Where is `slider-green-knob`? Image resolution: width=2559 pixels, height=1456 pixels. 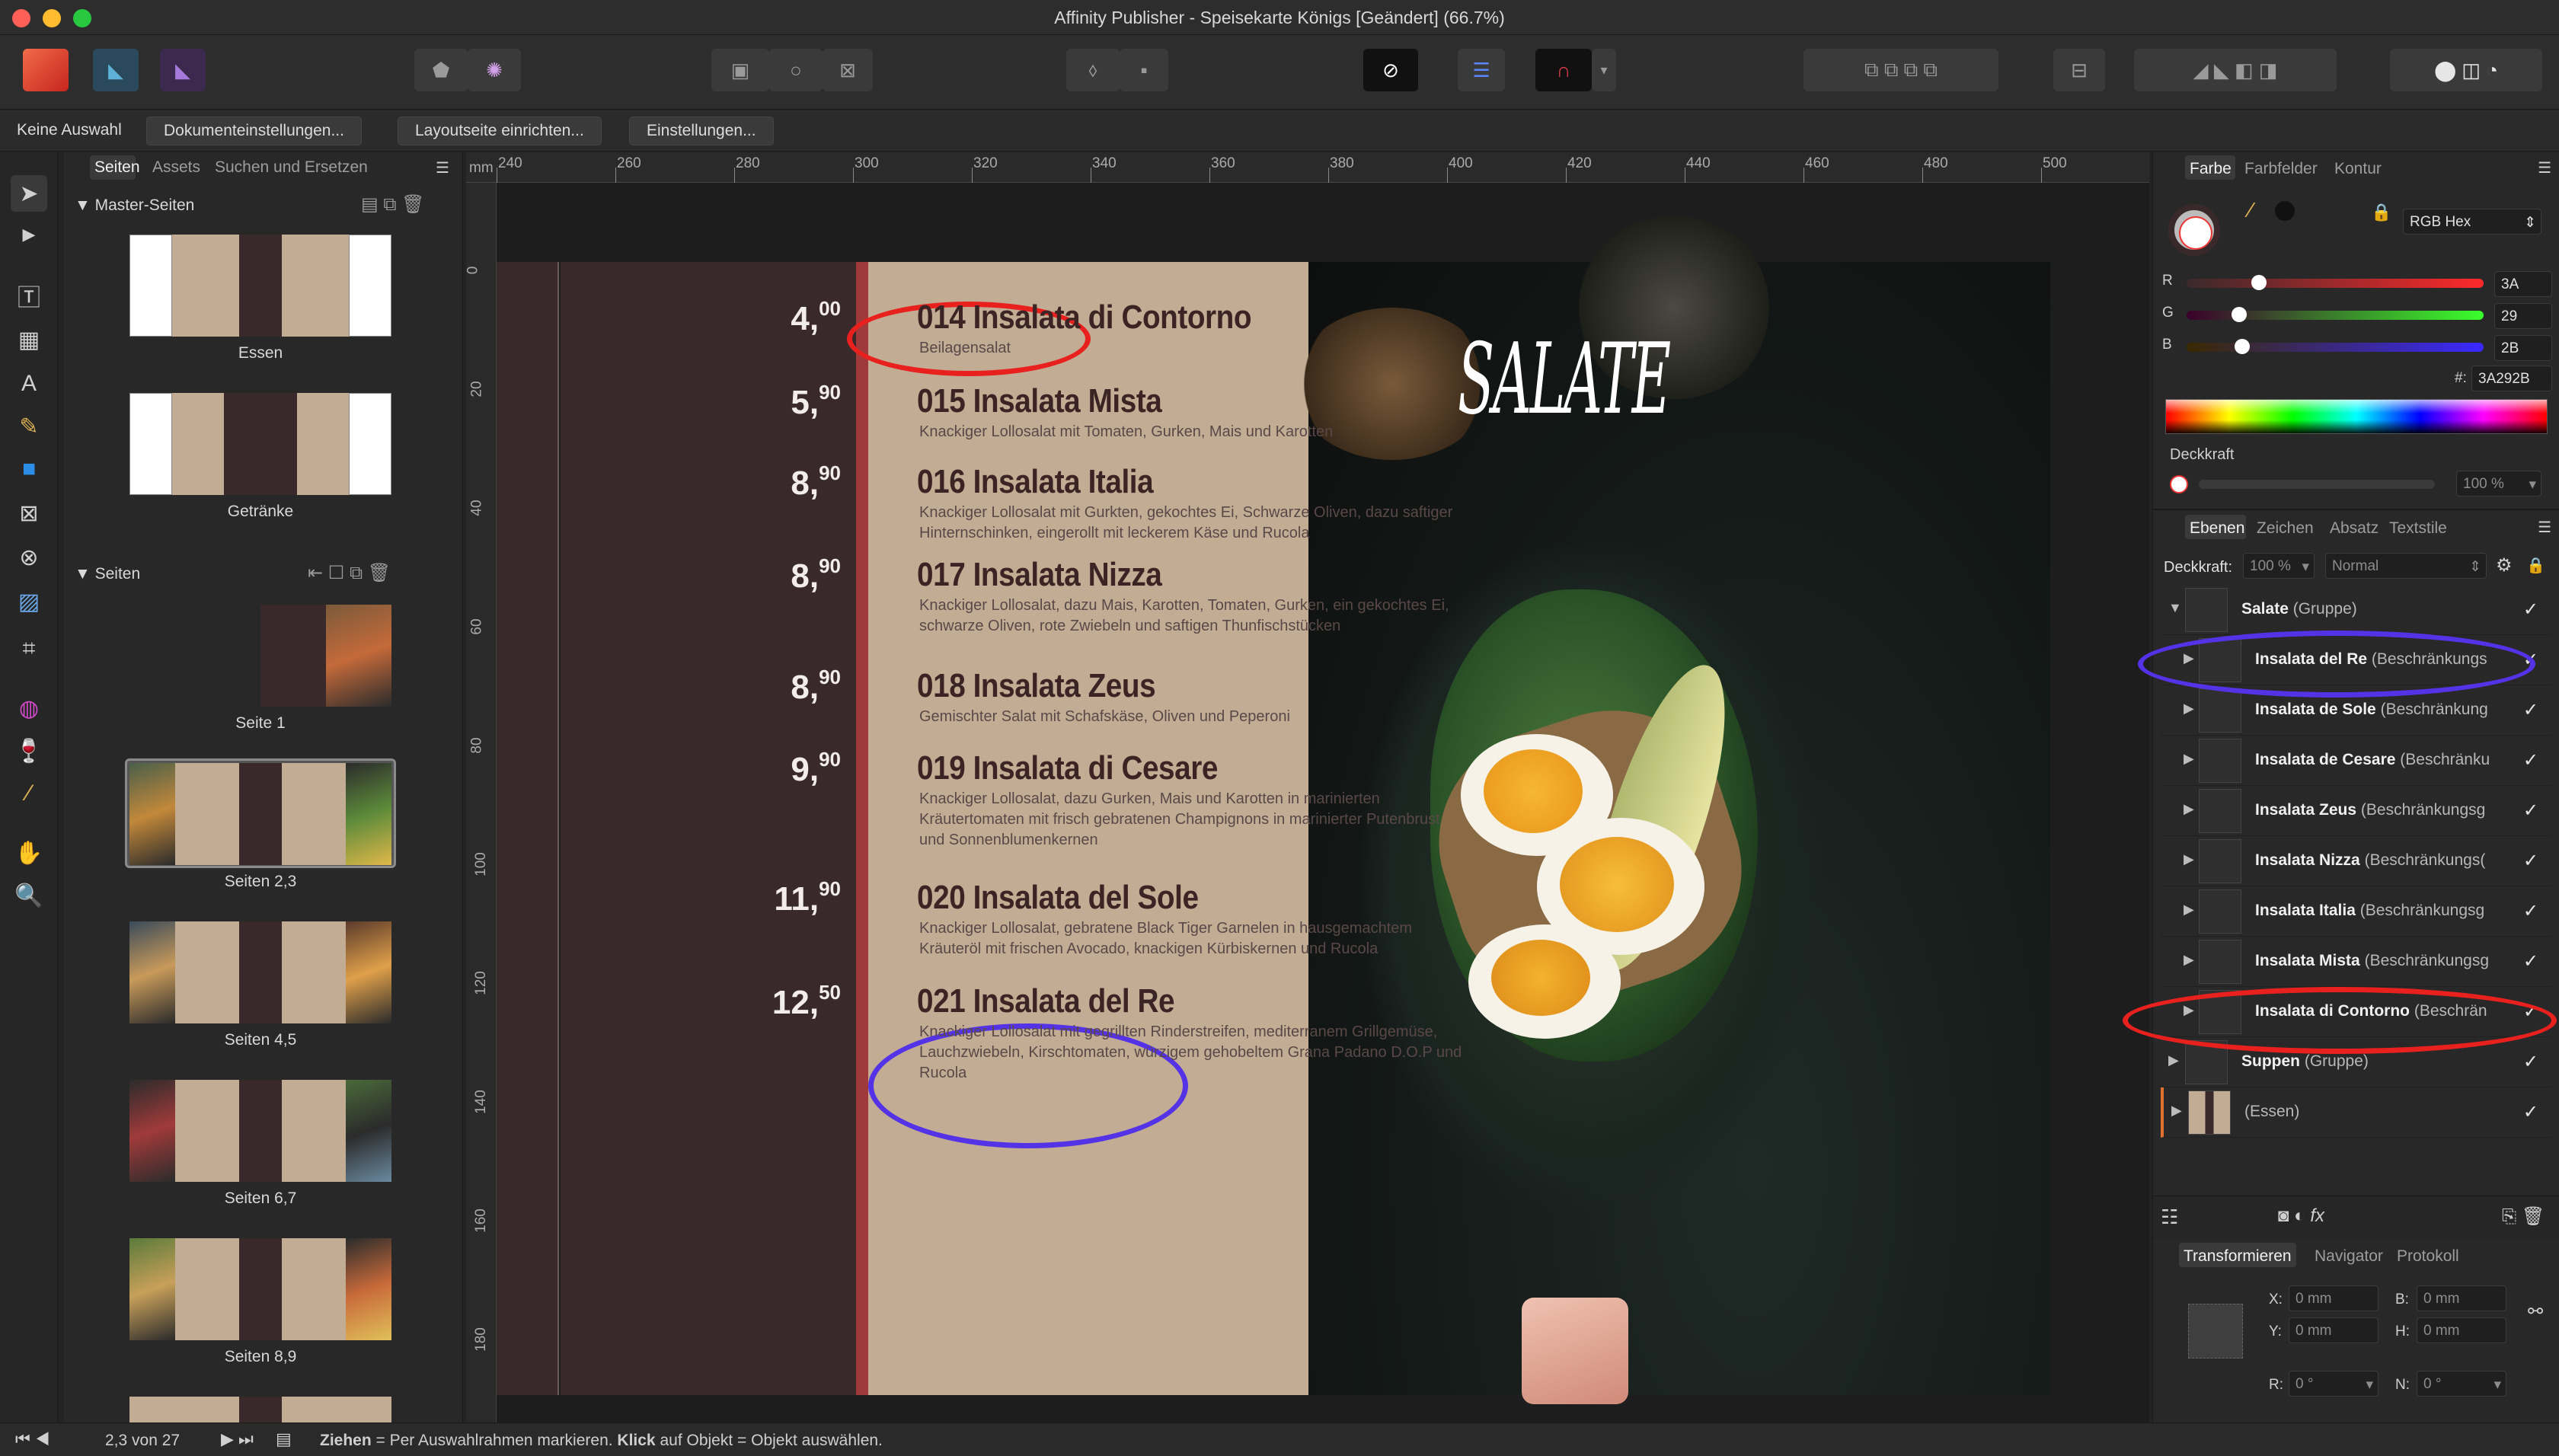
slider-green-knob is located at coordinates (2240, 314).